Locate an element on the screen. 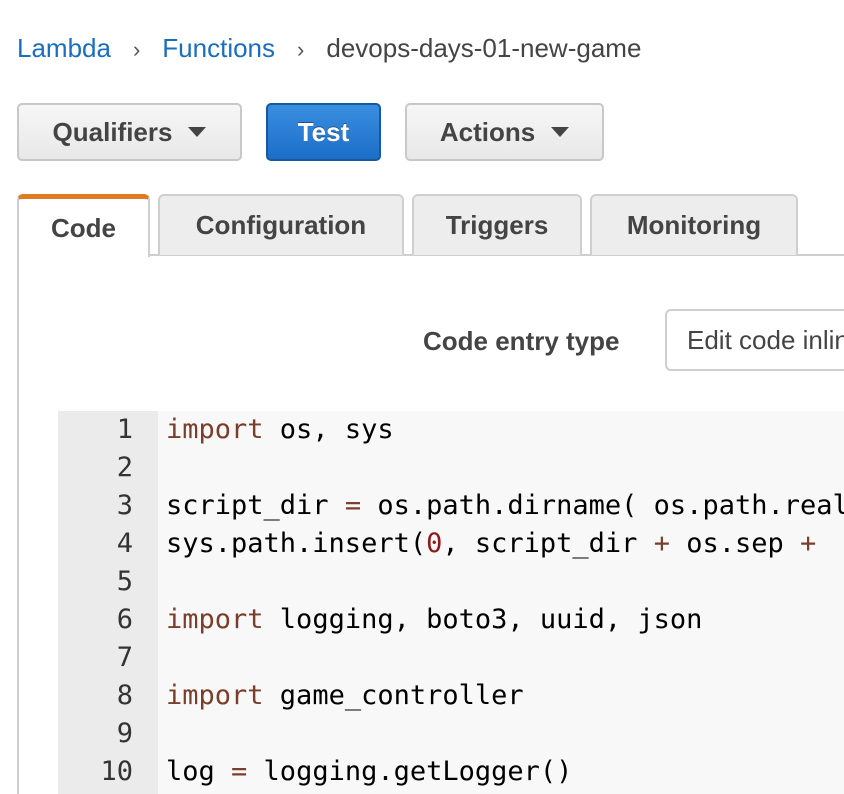  breadcrumb-functions-link: Functions is located at coordinates (218, 48).